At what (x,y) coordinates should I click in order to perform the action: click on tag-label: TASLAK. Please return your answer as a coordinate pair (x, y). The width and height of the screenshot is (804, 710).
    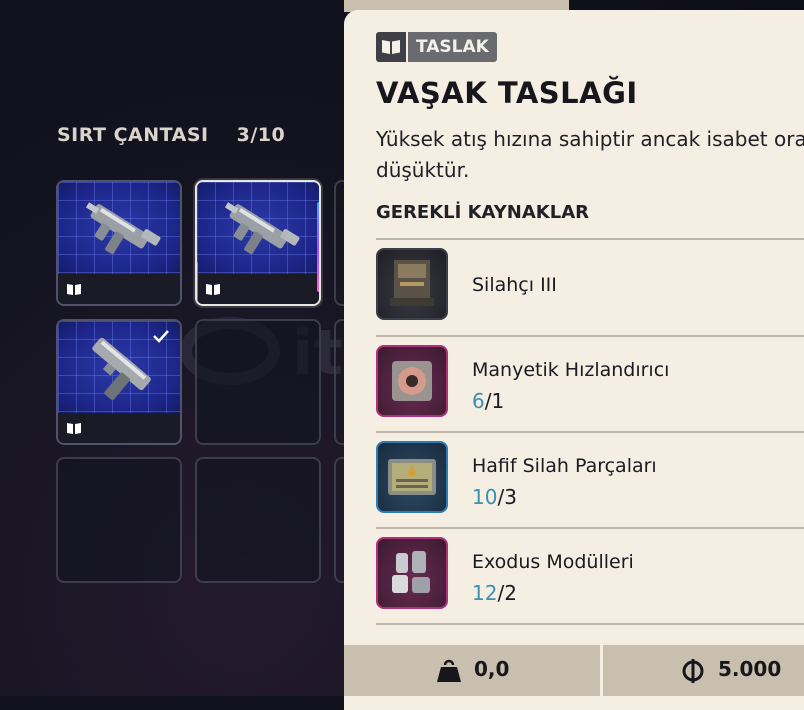
    Looking at the image, I should click on (452, 47).